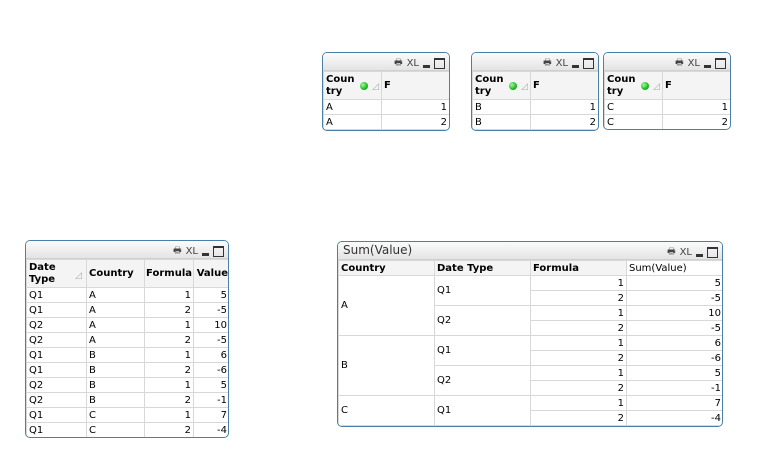 The image size is (759, 455). I want to click on country-cell: C, so click(386, 410).